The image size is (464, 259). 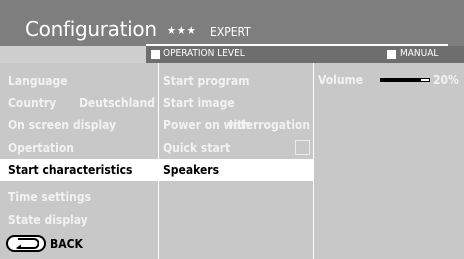 I want to click on submenu-item-quick-start: Quick start, so click(x=236, y=148).